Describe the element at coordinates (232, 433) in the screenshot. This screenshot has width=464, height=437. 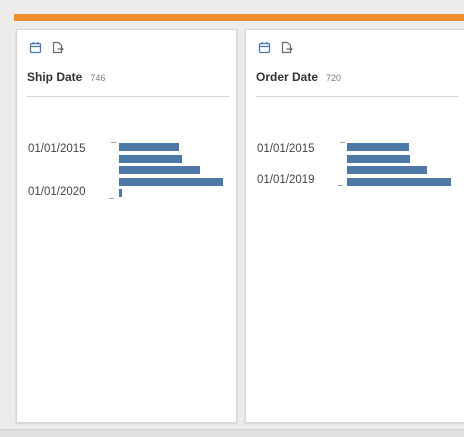
I see `bottom-scroll-strip` at that location.